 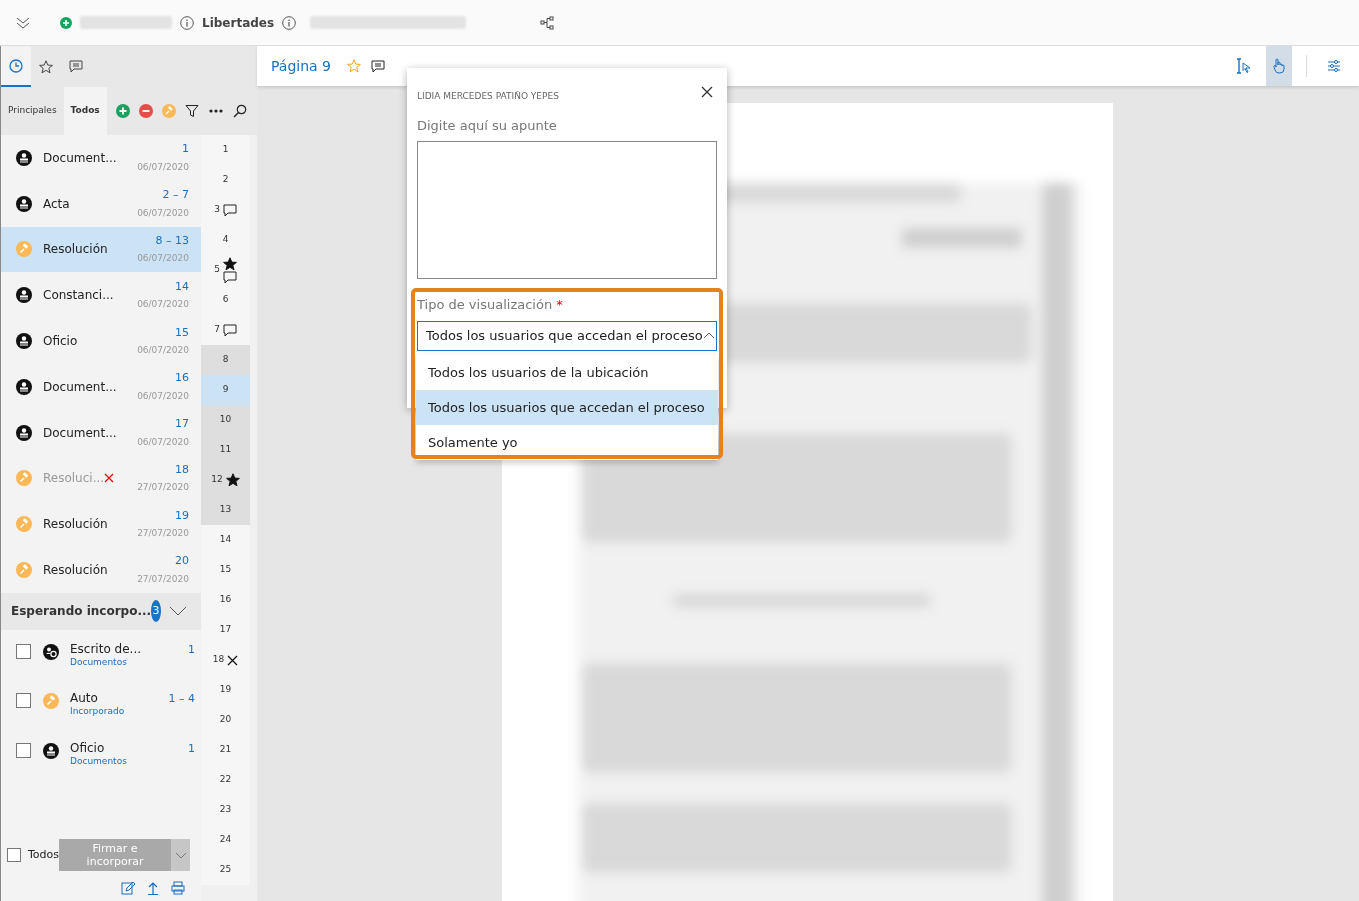 I want to click on page-row: 17, so click(x=226, y=630).